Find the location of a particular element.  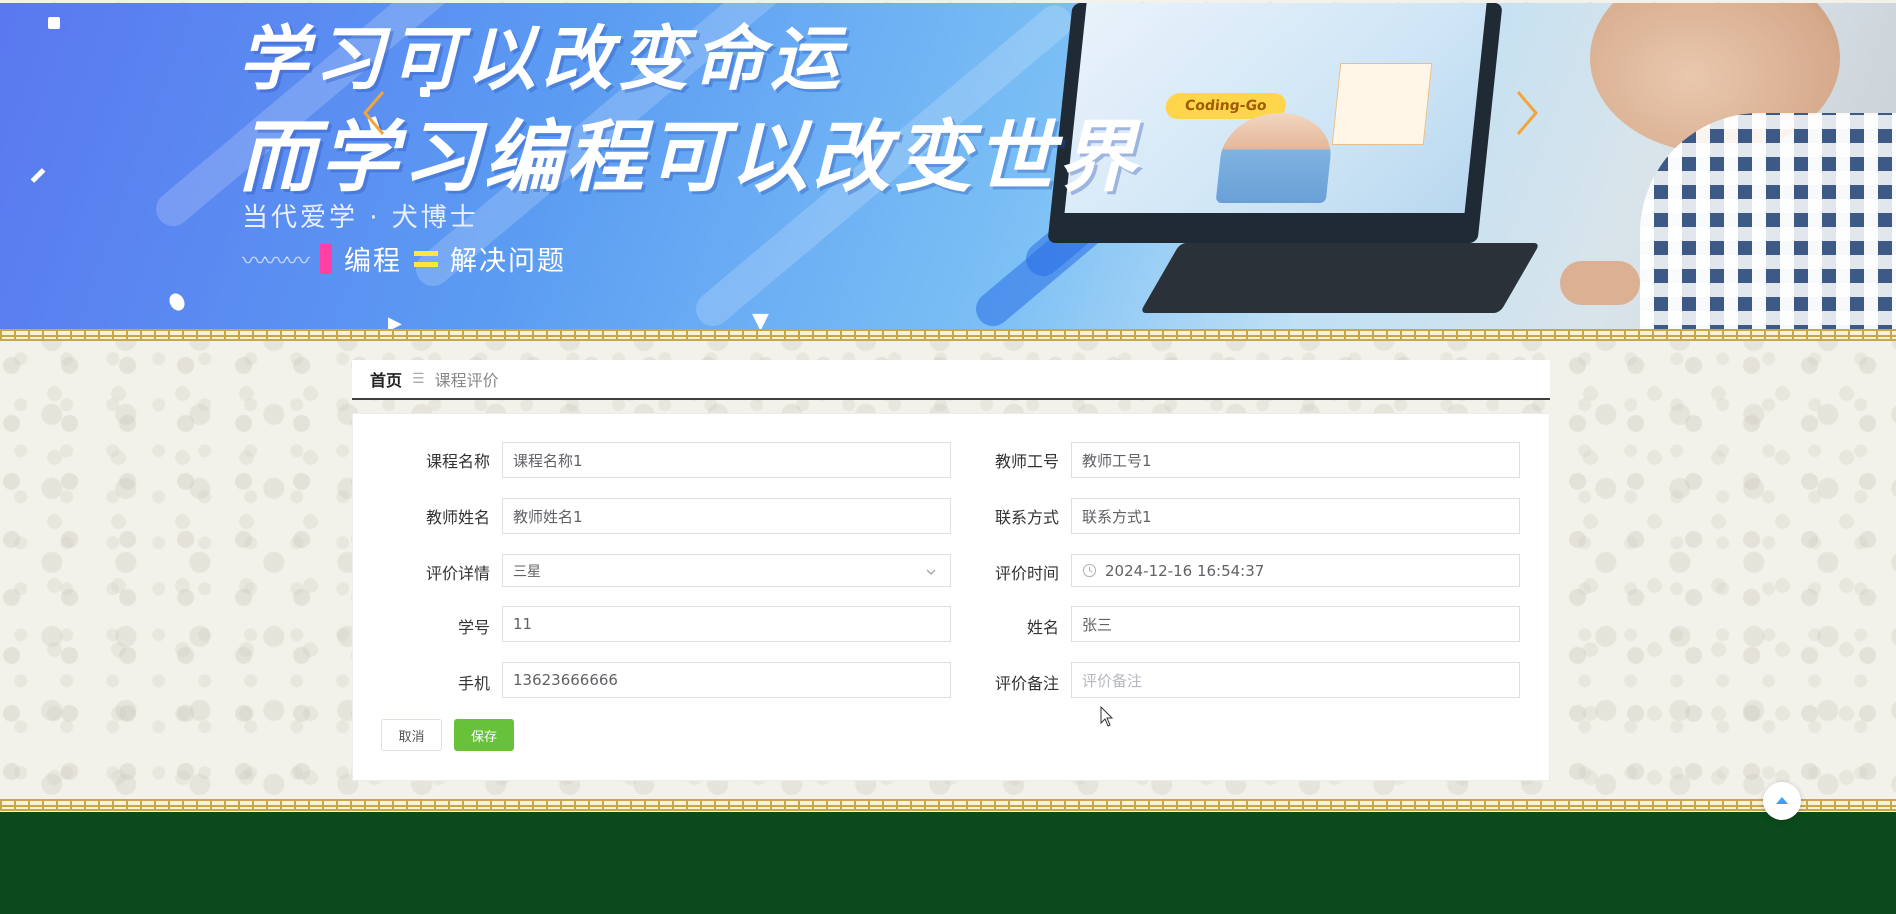

mouse-cursor-icon is located at coordinates (1107, 716).